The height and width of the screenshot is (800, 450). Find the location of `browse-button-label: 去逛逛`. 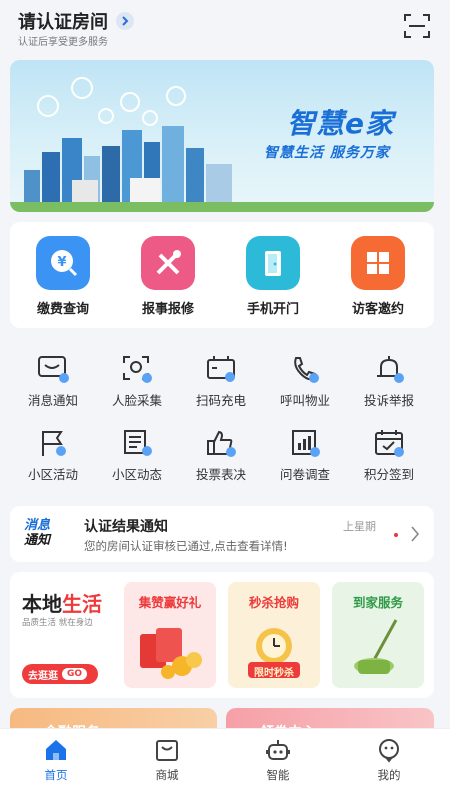

browse-button-label: 去逛逛 is located at coordinates (43, 676).